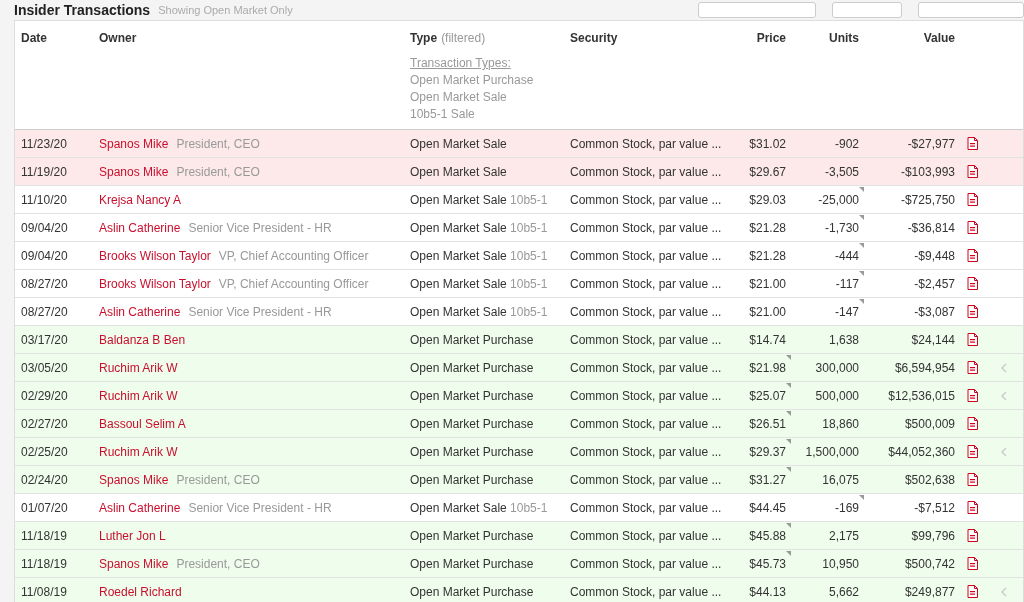 This screenshot has height=602, width=1024. What do you see at coordinates (142, 423) in the screenshot?
I see `owner-link: Bassoul Selim A` at bounding box center [142, 423].